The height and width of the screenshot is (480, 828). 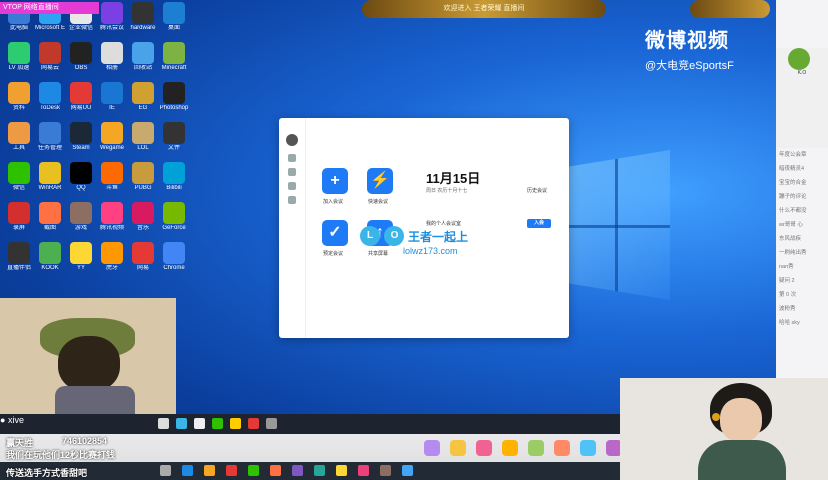 What do you see at coordinates (793, 197) in the screenshot?
I see `chat-message: 蹦子的评论` at bounding box center [793, 197].